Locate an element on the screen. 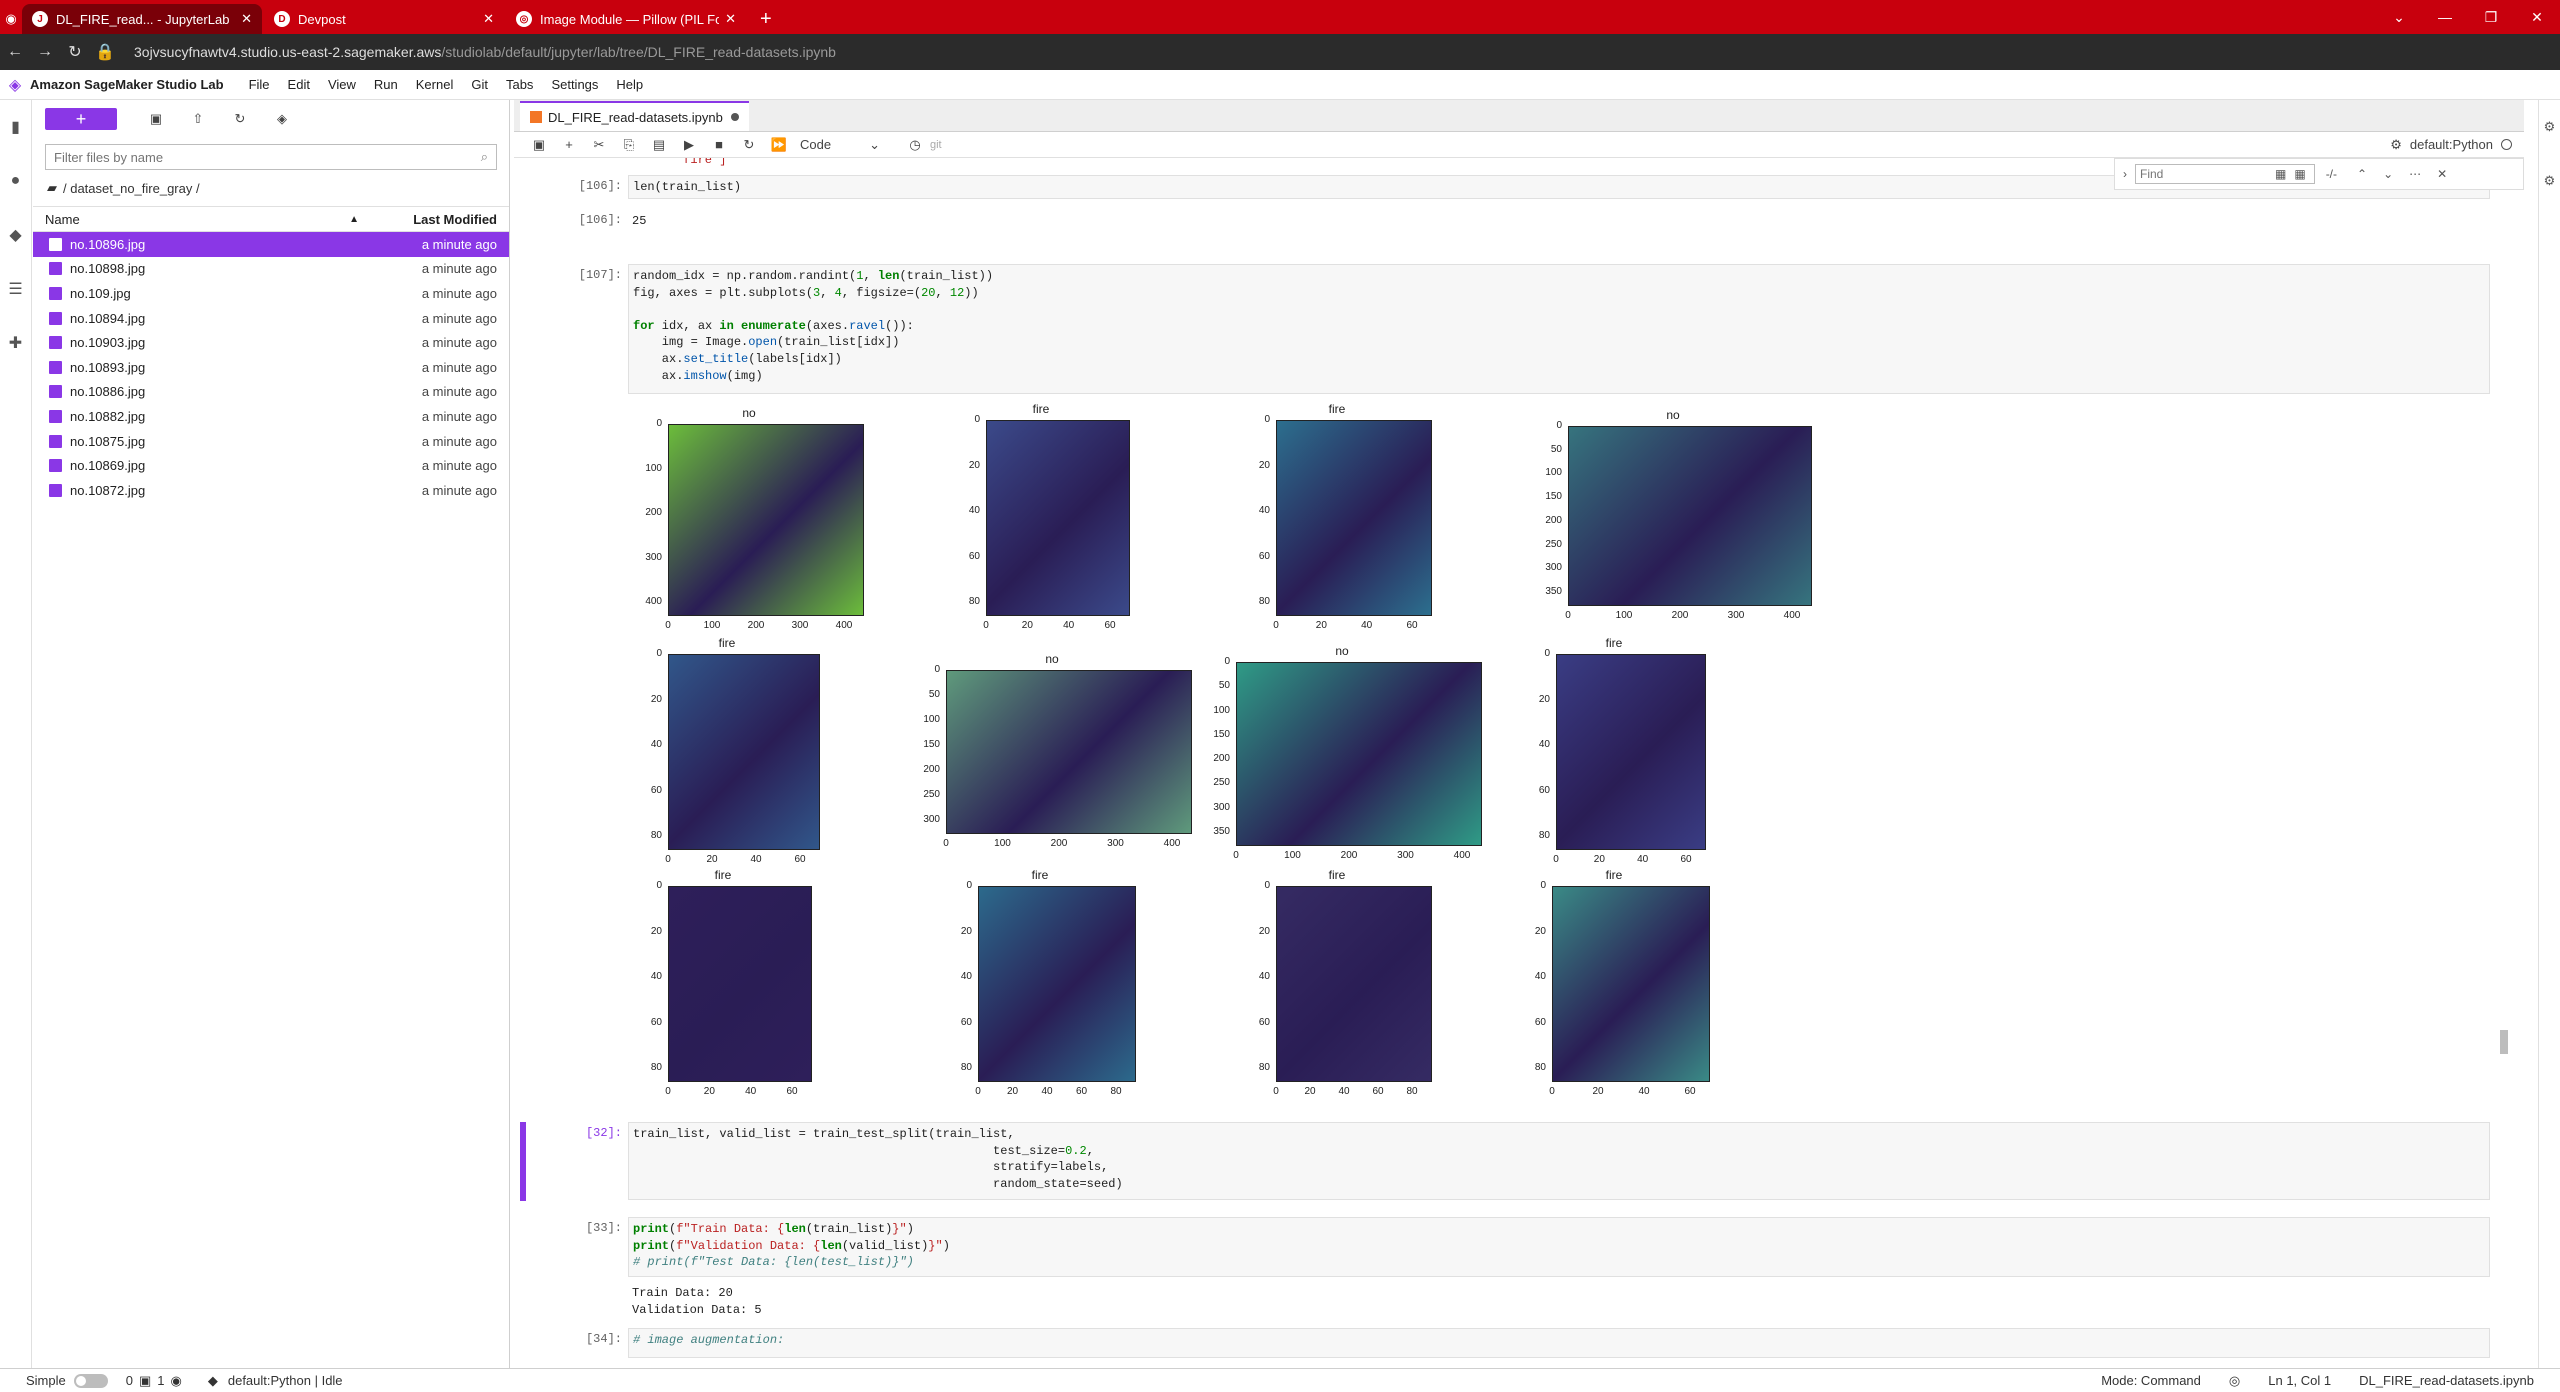  trusted-icon: ◎ is located at coordinates (2234, 1381).